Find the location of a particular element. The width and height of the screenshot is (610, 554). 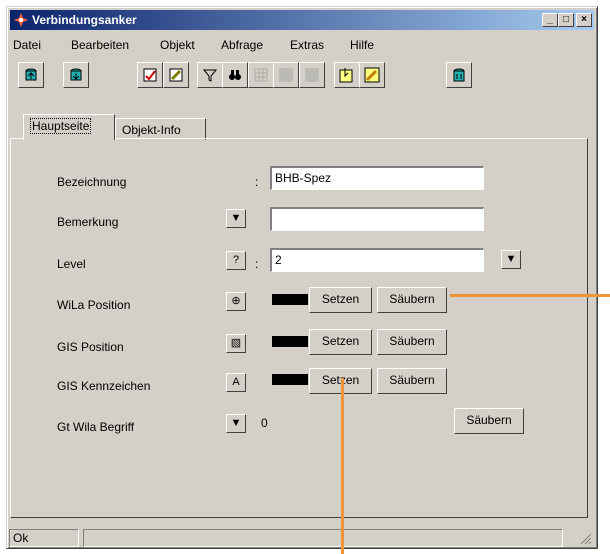

level-dropdown-button: ▼ is located at coordinates (511, 259).